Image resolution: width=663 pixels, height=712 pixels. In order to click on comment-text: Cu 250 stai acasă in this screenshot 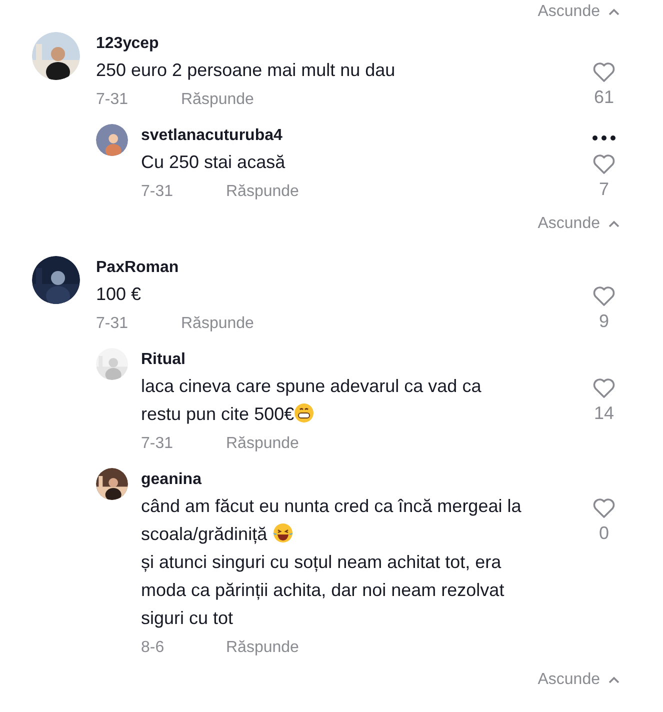, I will do `click(213, 162)`.